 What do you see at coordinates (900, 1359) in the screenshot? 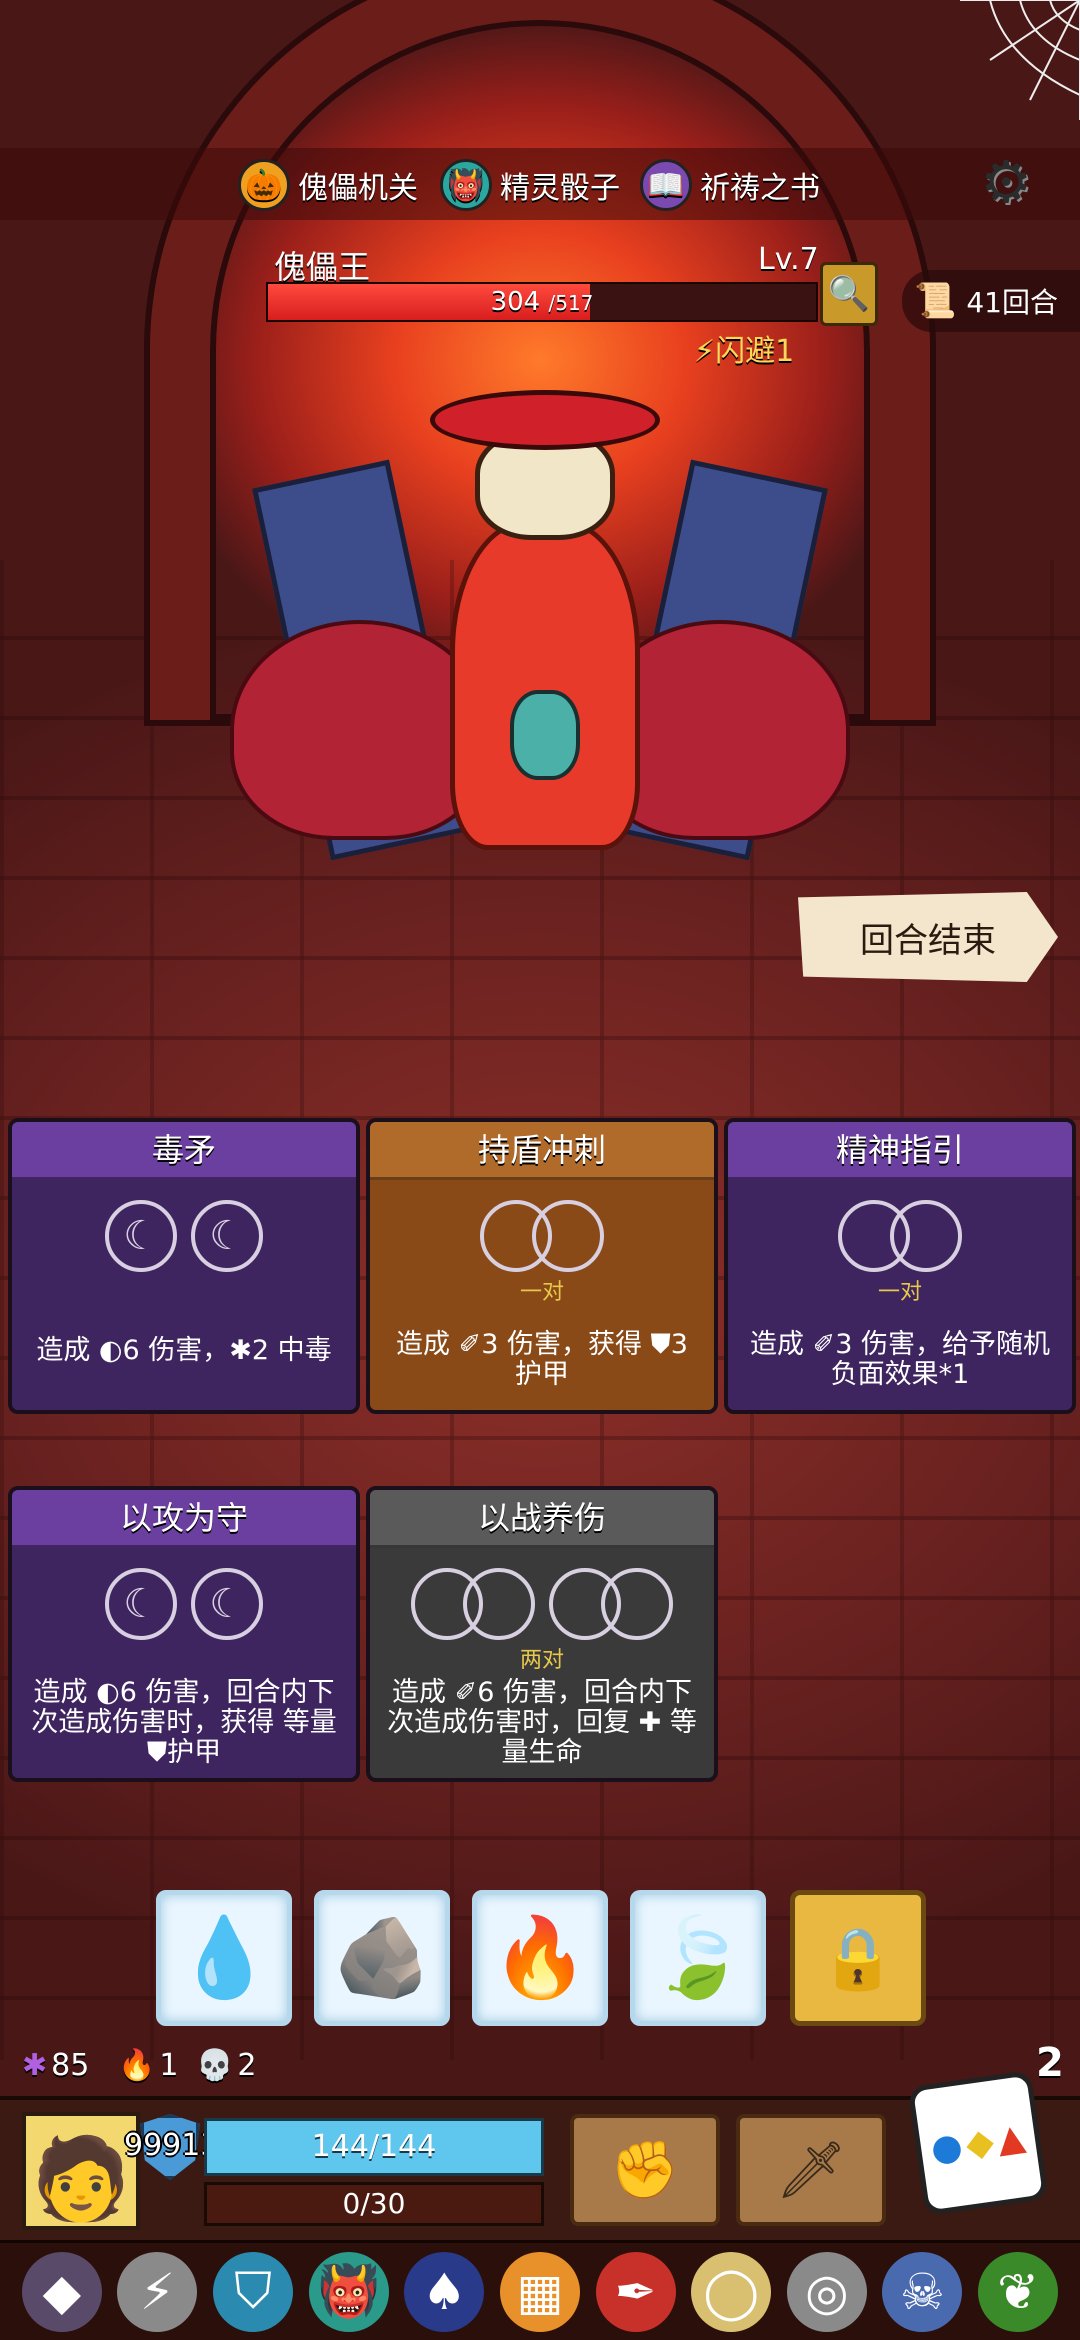
I see `card-description: 造成 ✐3 伤害，给予随机负面效果*1` at bounding box center [900, 1359].